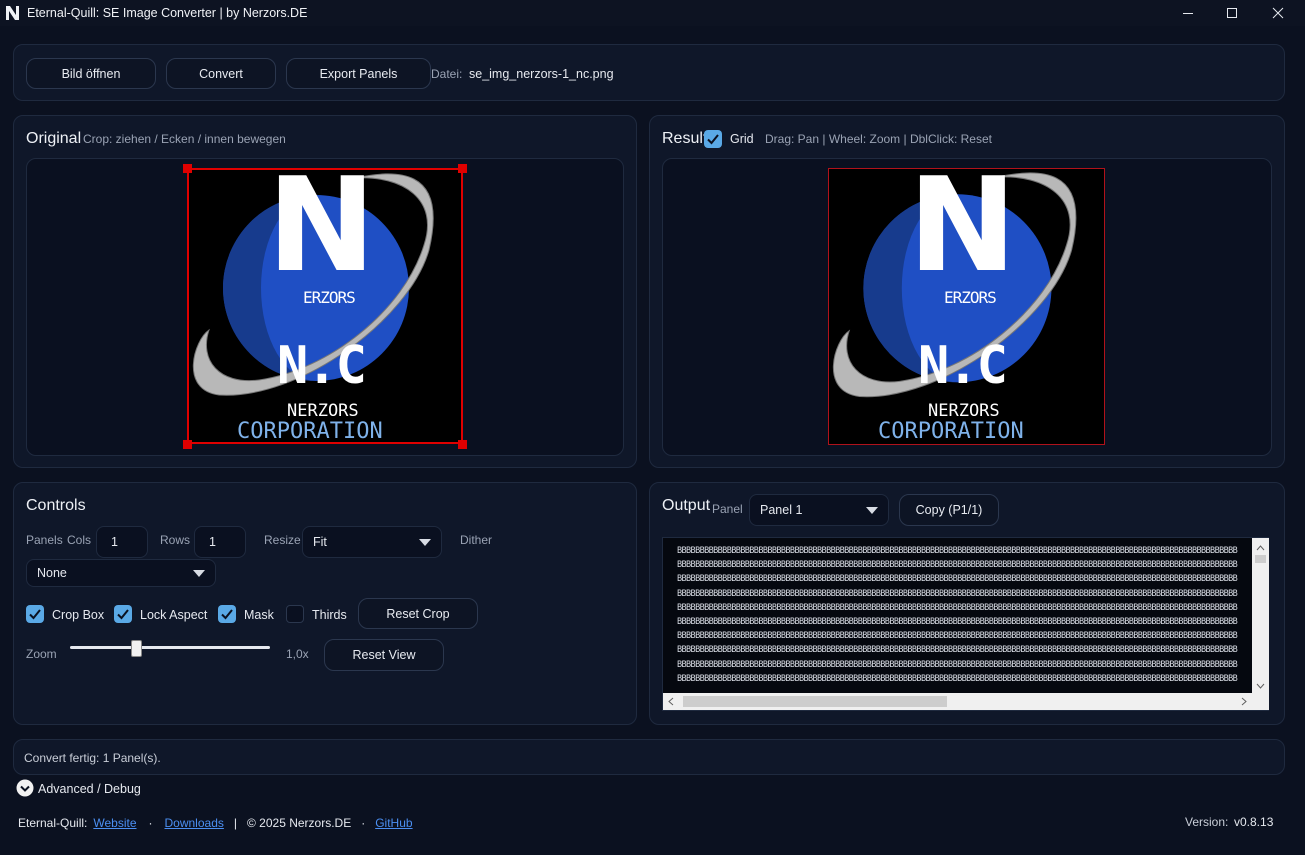 The image size is (1305, 855). What do you see at coordinates (1254, 822) in the screenshot?
I see `version-value: v0.8.13` at bounding box center [1254, 822].